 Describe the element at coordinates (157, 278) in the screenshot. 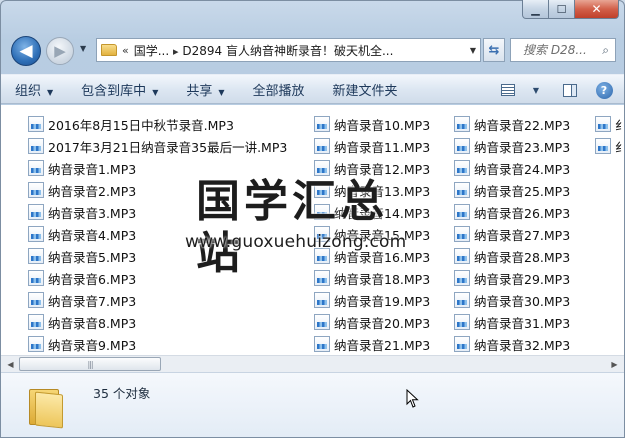

I see `file-item: 纳音录音6.MP3` at that location.